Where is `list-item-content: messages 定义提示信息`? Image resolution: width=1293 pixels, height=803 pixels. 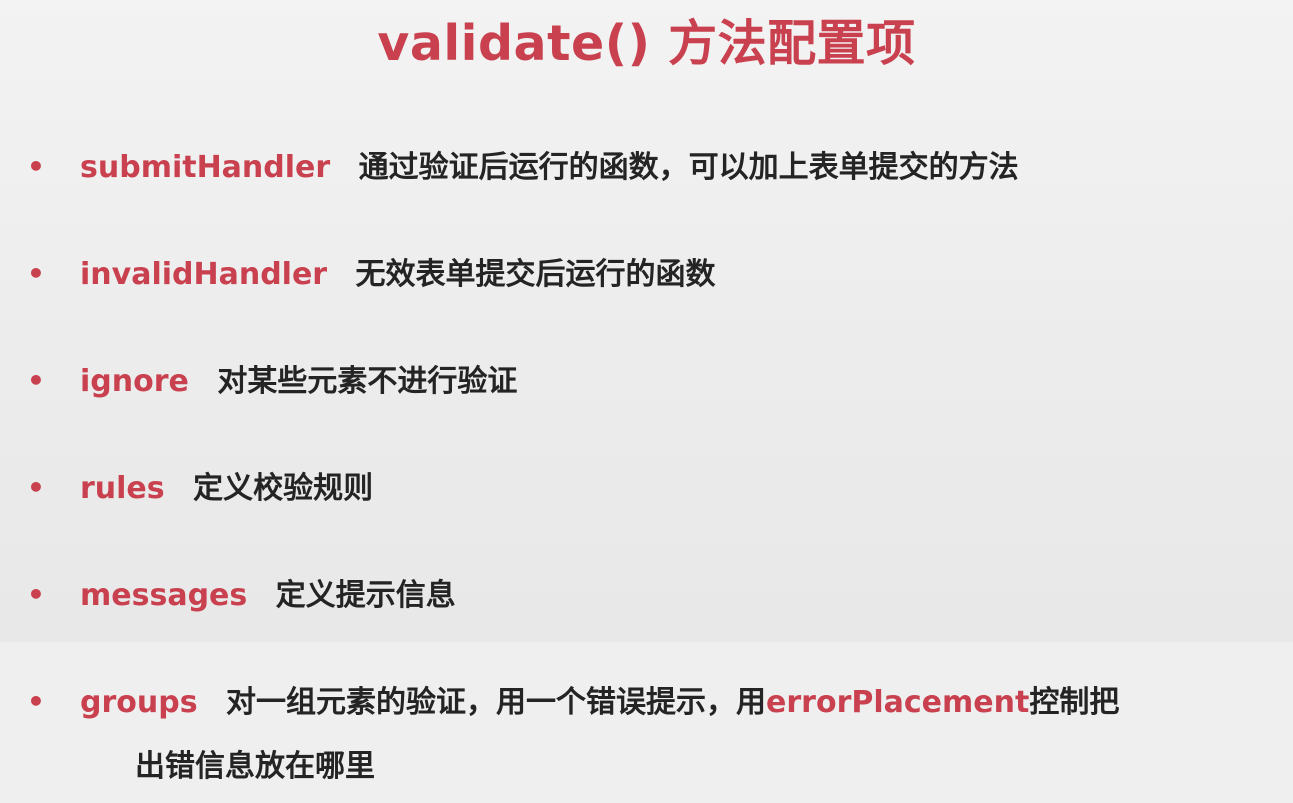
list-item-content: messages 定义提示信息 is located at coordinates (666, 596).